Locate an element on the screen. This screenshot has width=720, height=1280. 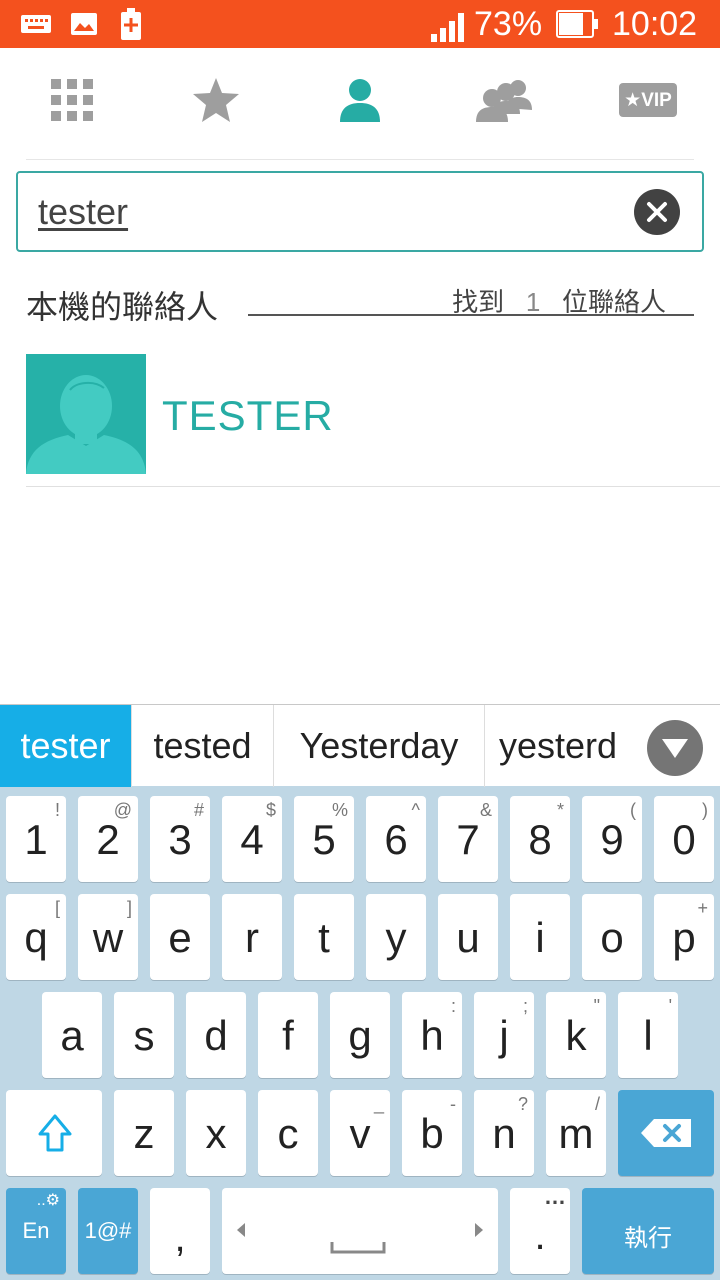
key-alt-label: _ is located at coordinates (378, 1104).